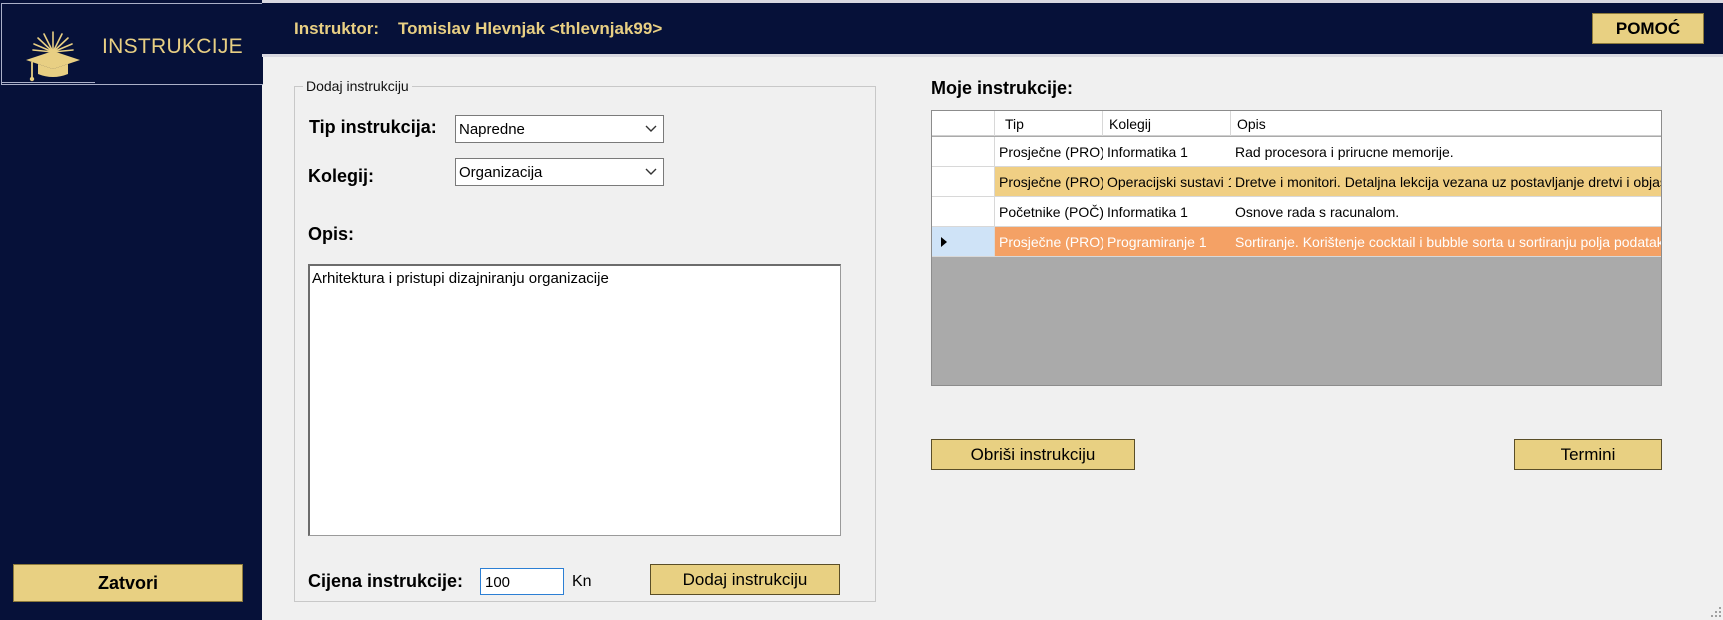 The image size is (1723, 620). Describe the element at coordinates (530, 28) in the screenshot. I see `instructor-name: Tomislav Hlevnjak <thlevnjak99>` at that location.